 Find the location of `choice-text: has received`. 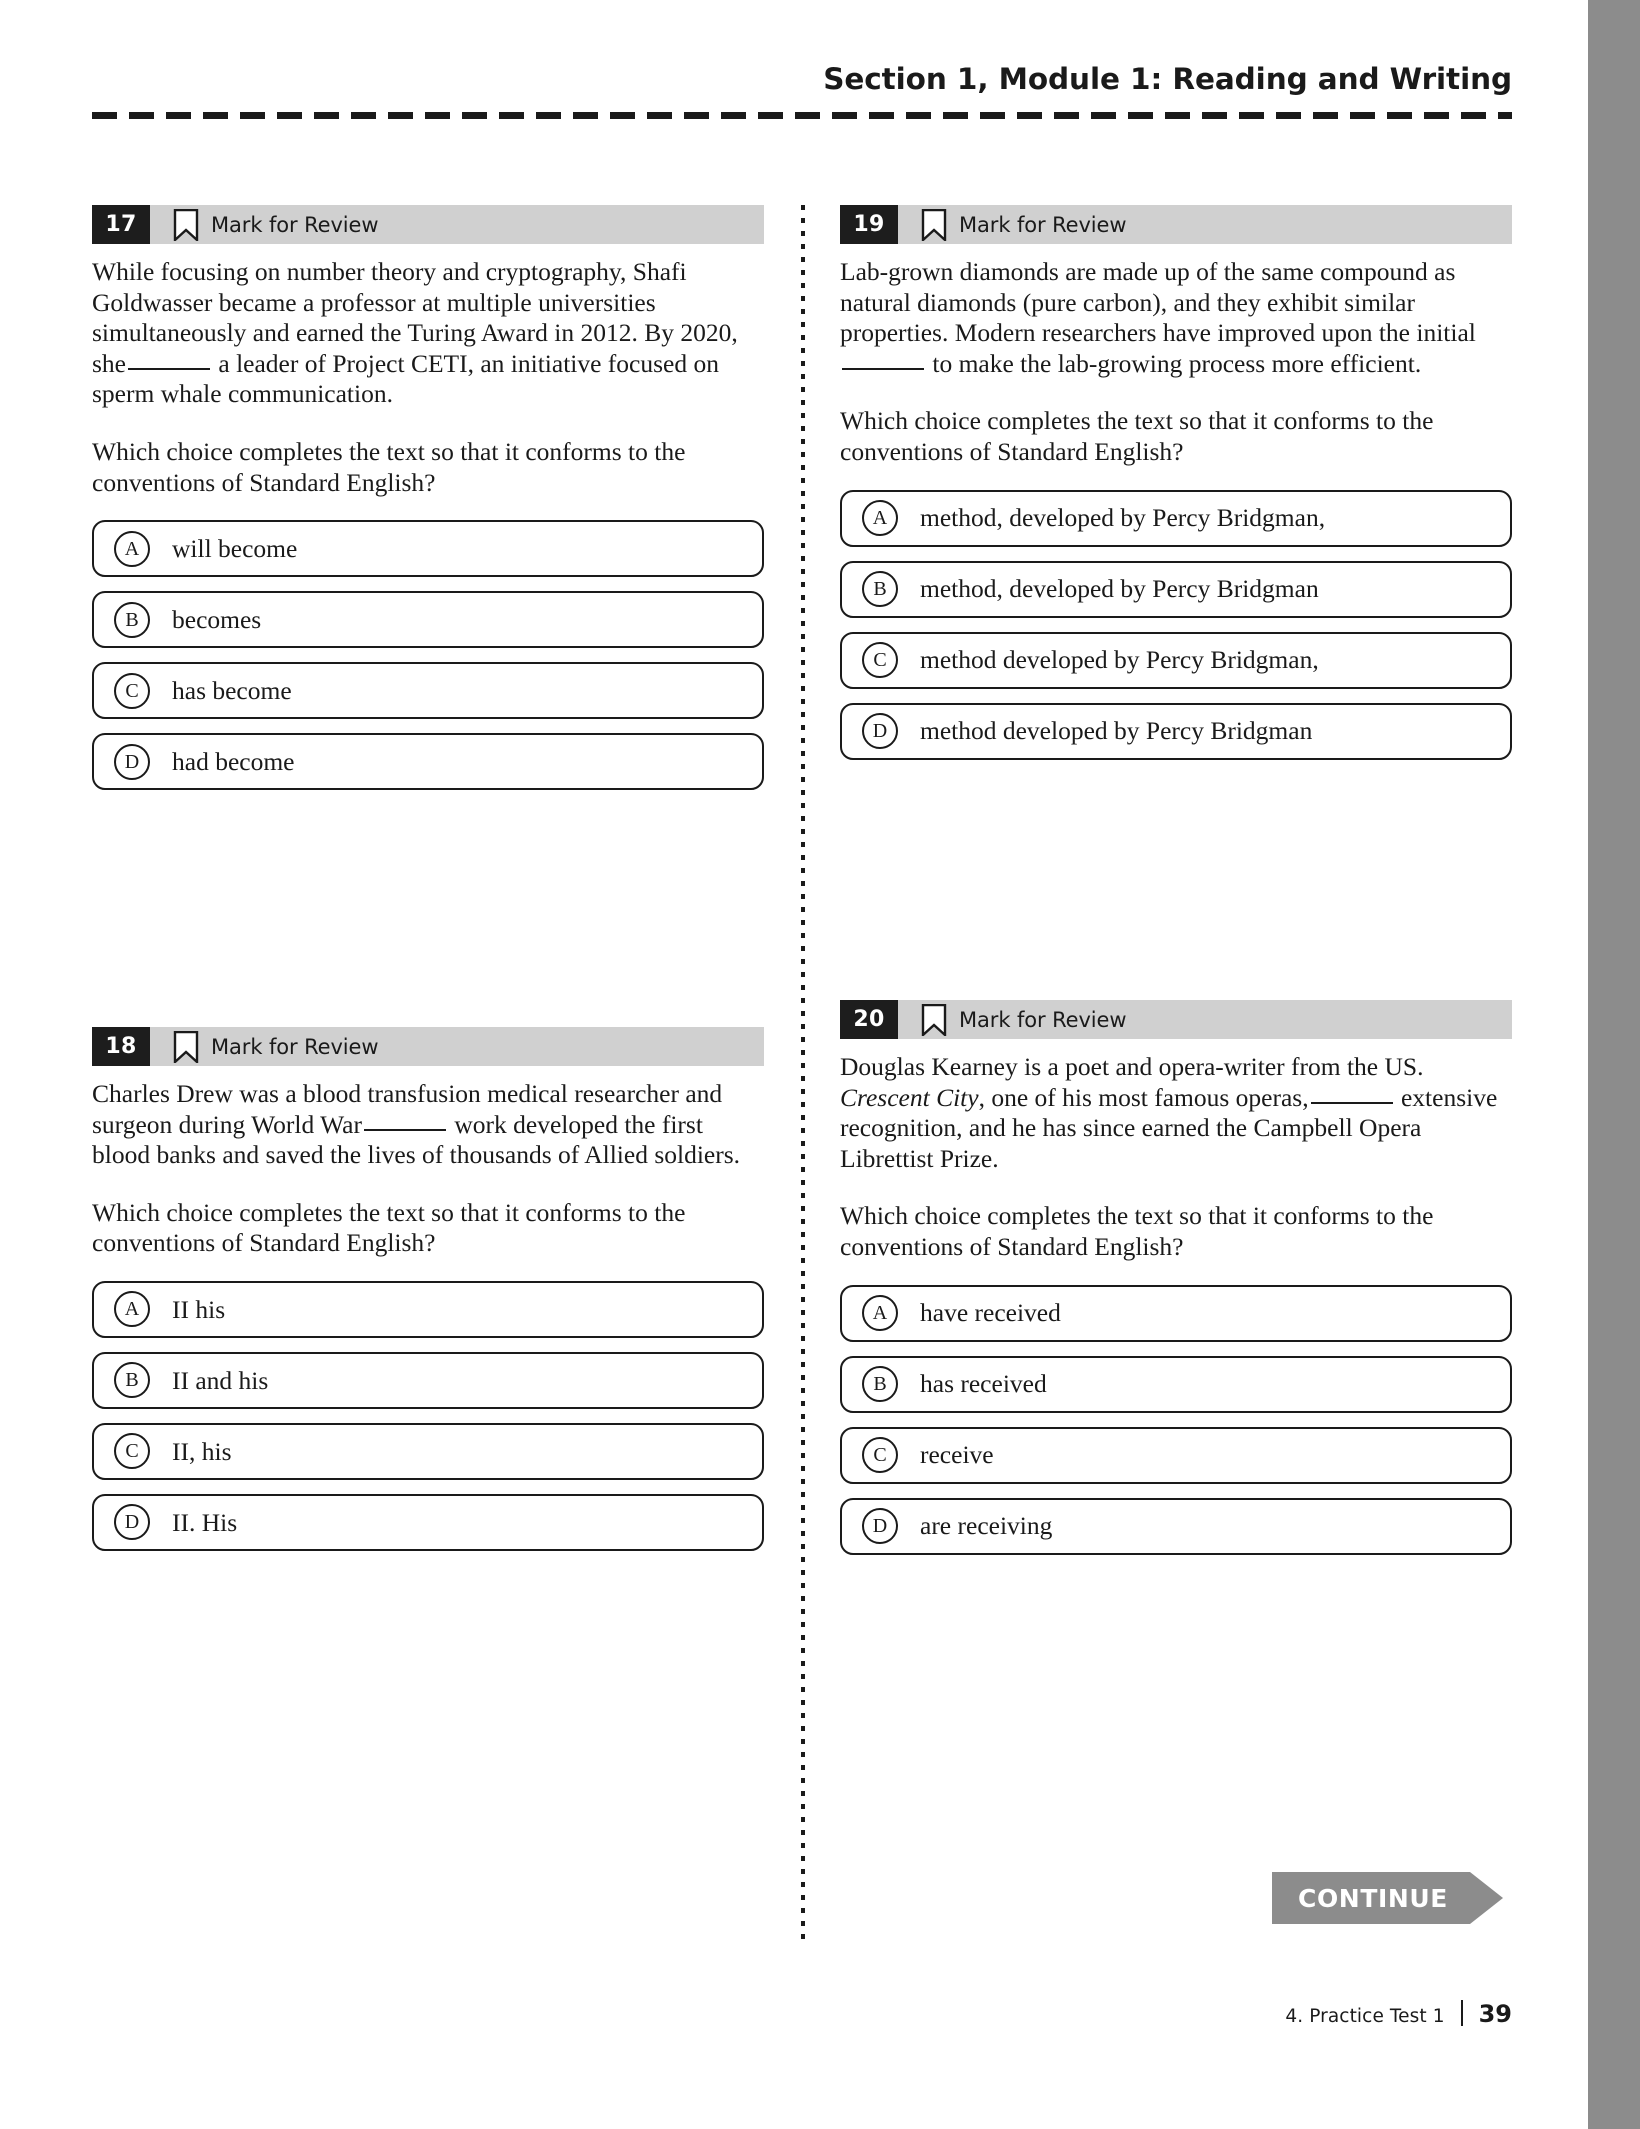

choice-text: has received is located at coordinates (983, 1384).